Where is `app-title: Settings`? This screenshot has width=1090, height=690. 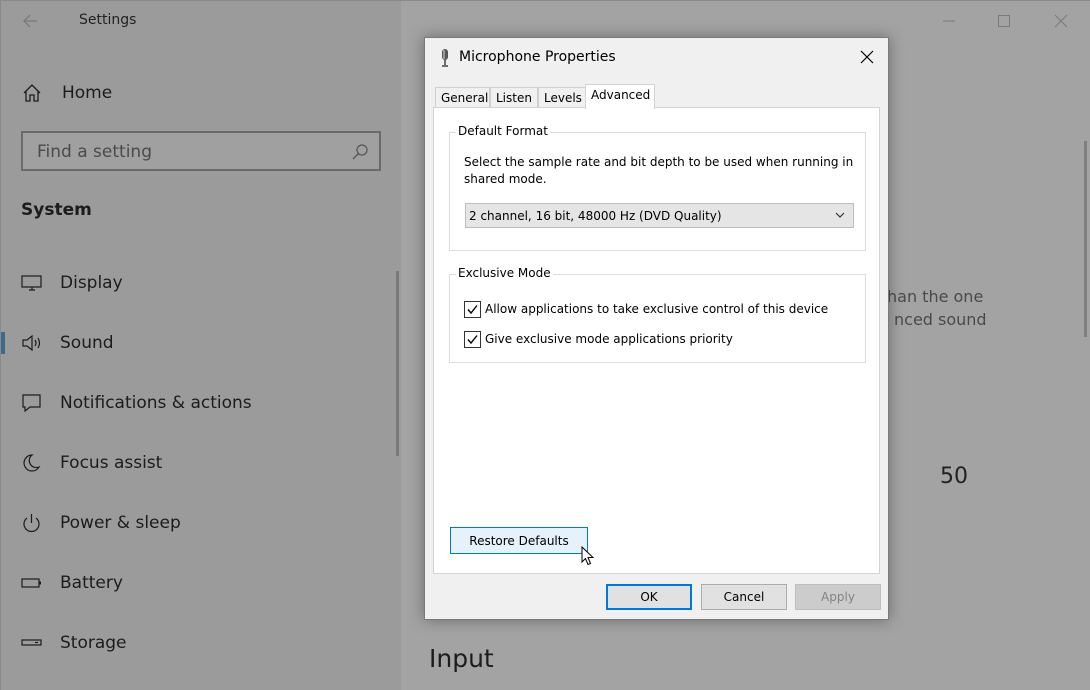 app-title: Settings is located at coordinates (108, 20).